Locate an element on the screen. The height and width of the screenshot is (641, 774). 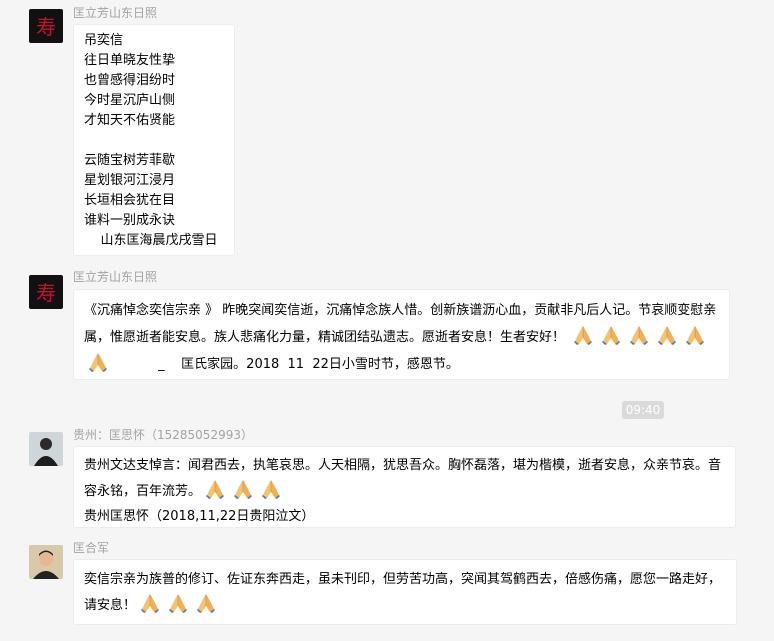
poem-line: 星划银河江浸月 is located at coordinates (130, 180).